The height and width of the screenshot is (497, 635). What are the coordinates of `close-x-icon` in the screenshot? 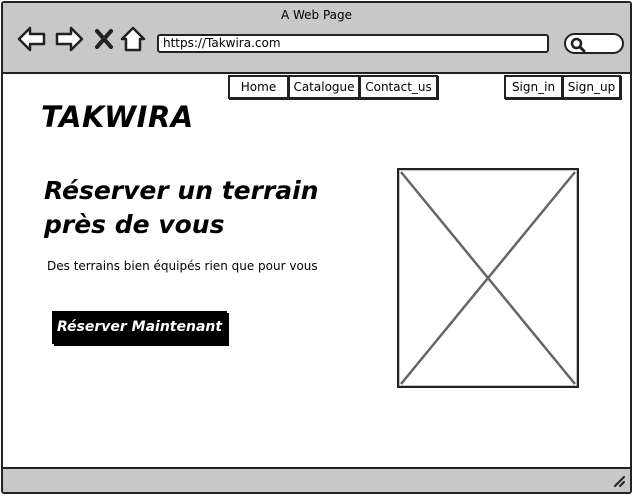 It's located at (104, 39).